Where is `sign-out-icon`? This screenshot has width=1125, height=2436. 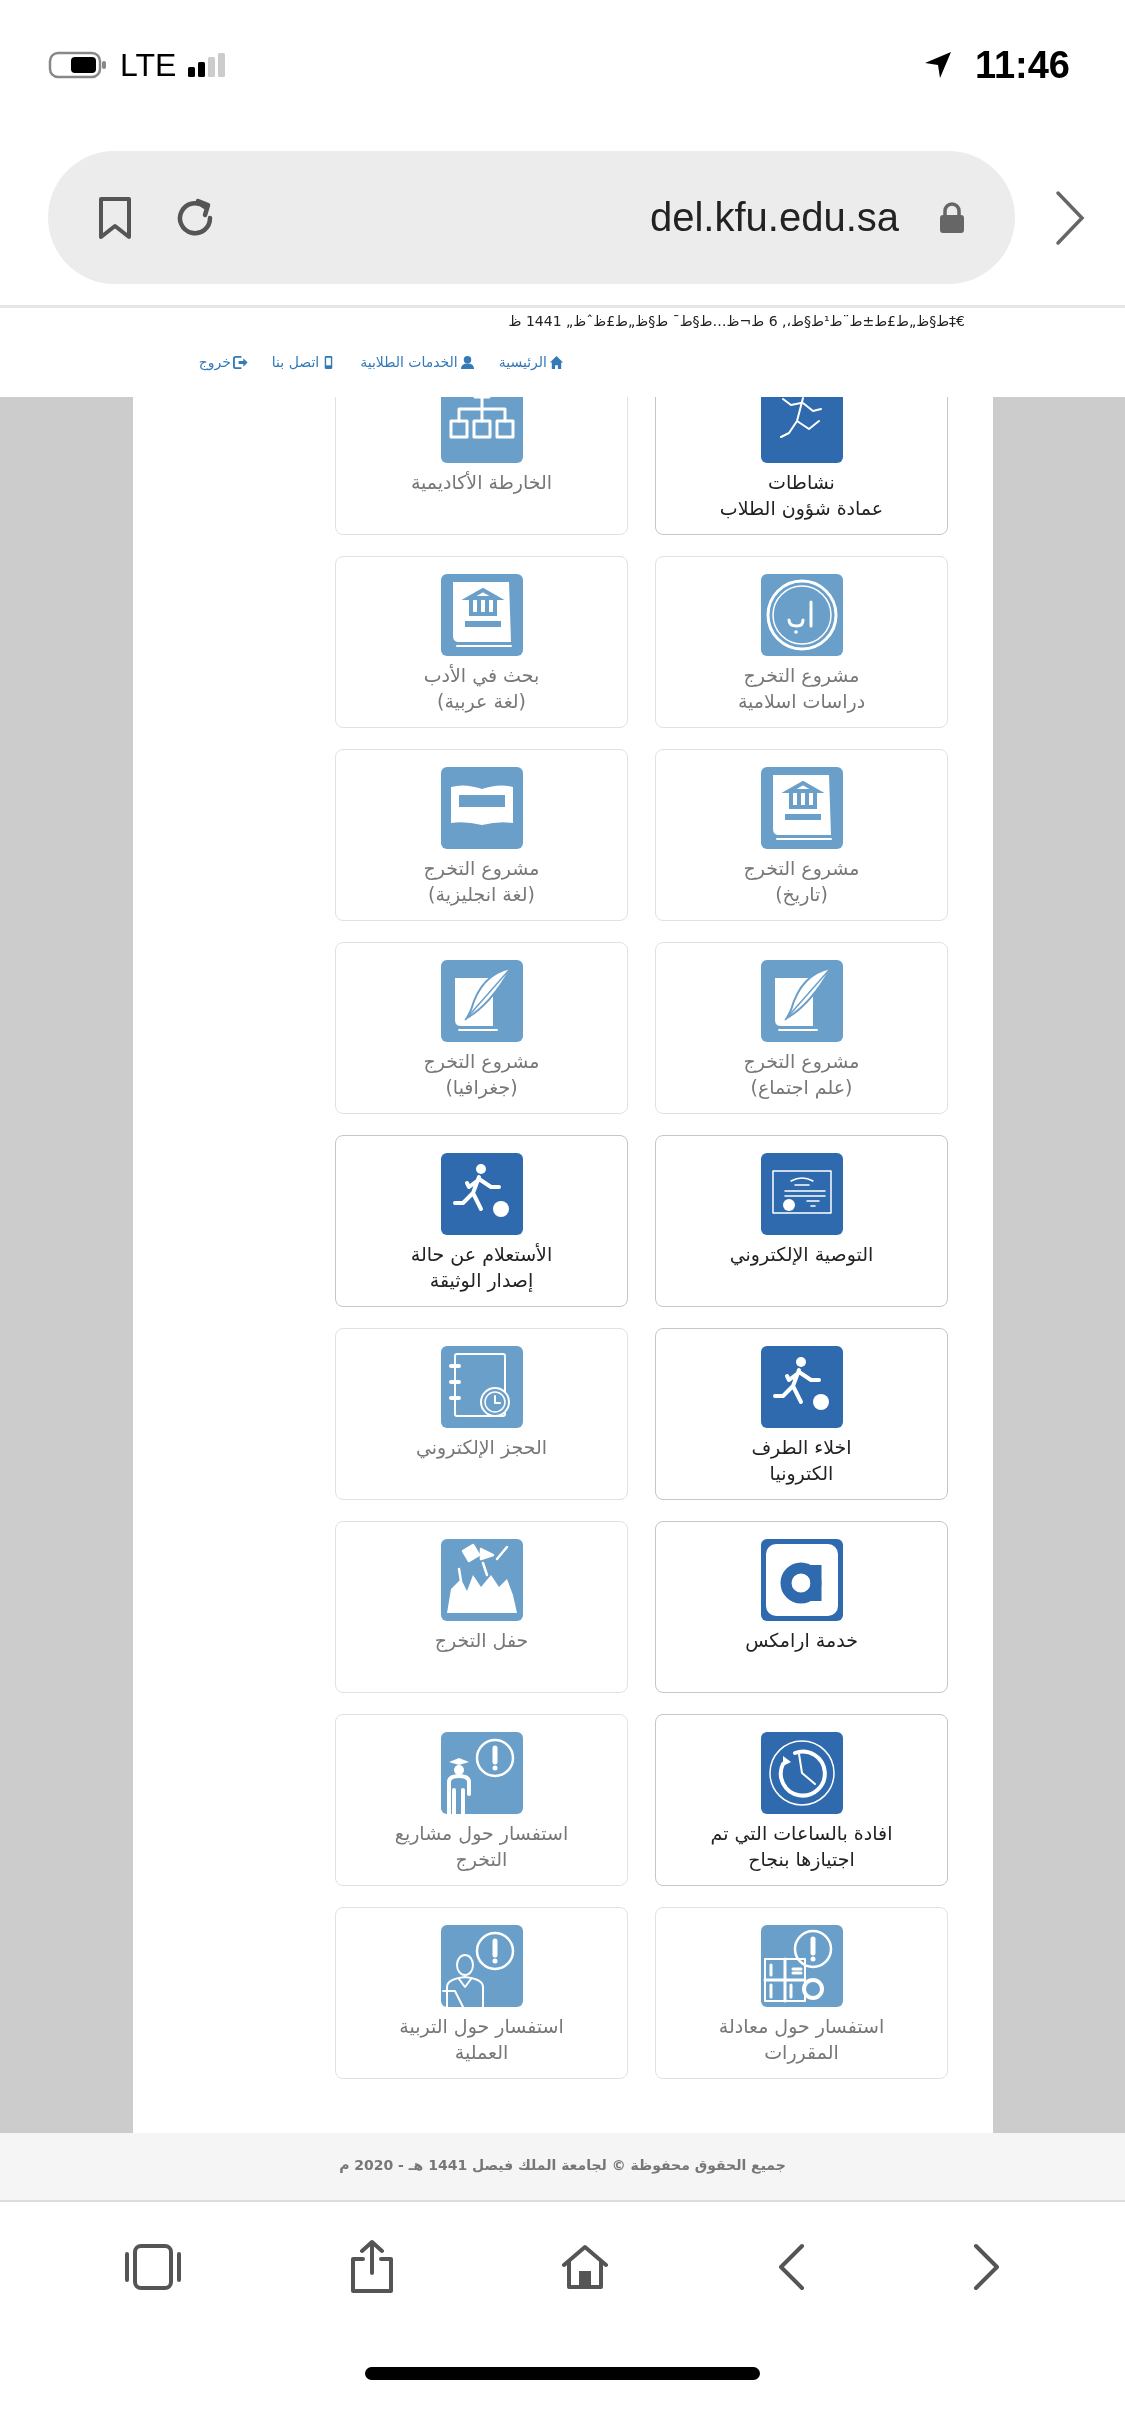
sign-out-icon is located at coordinates (240, 362).